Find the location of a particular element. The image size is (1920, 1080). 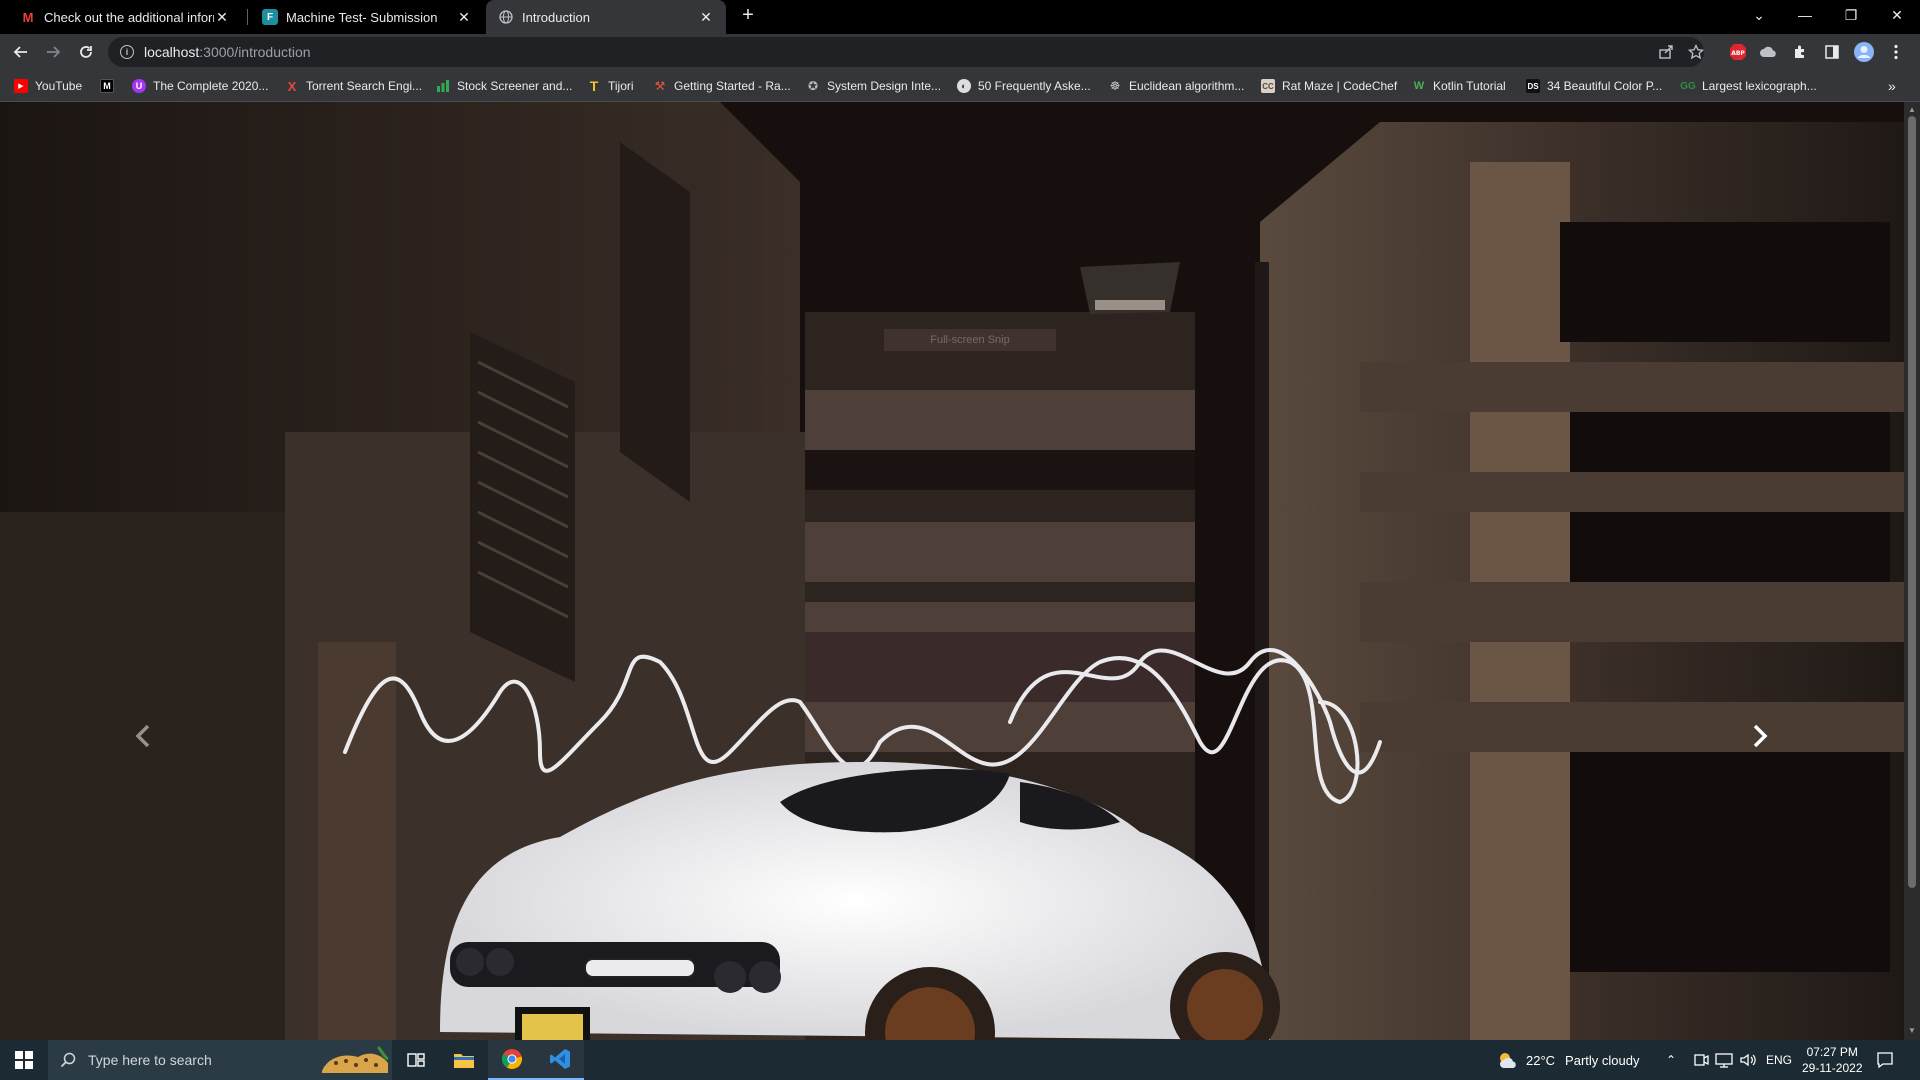

medium-icon: M is located at coordinates (107, 86).